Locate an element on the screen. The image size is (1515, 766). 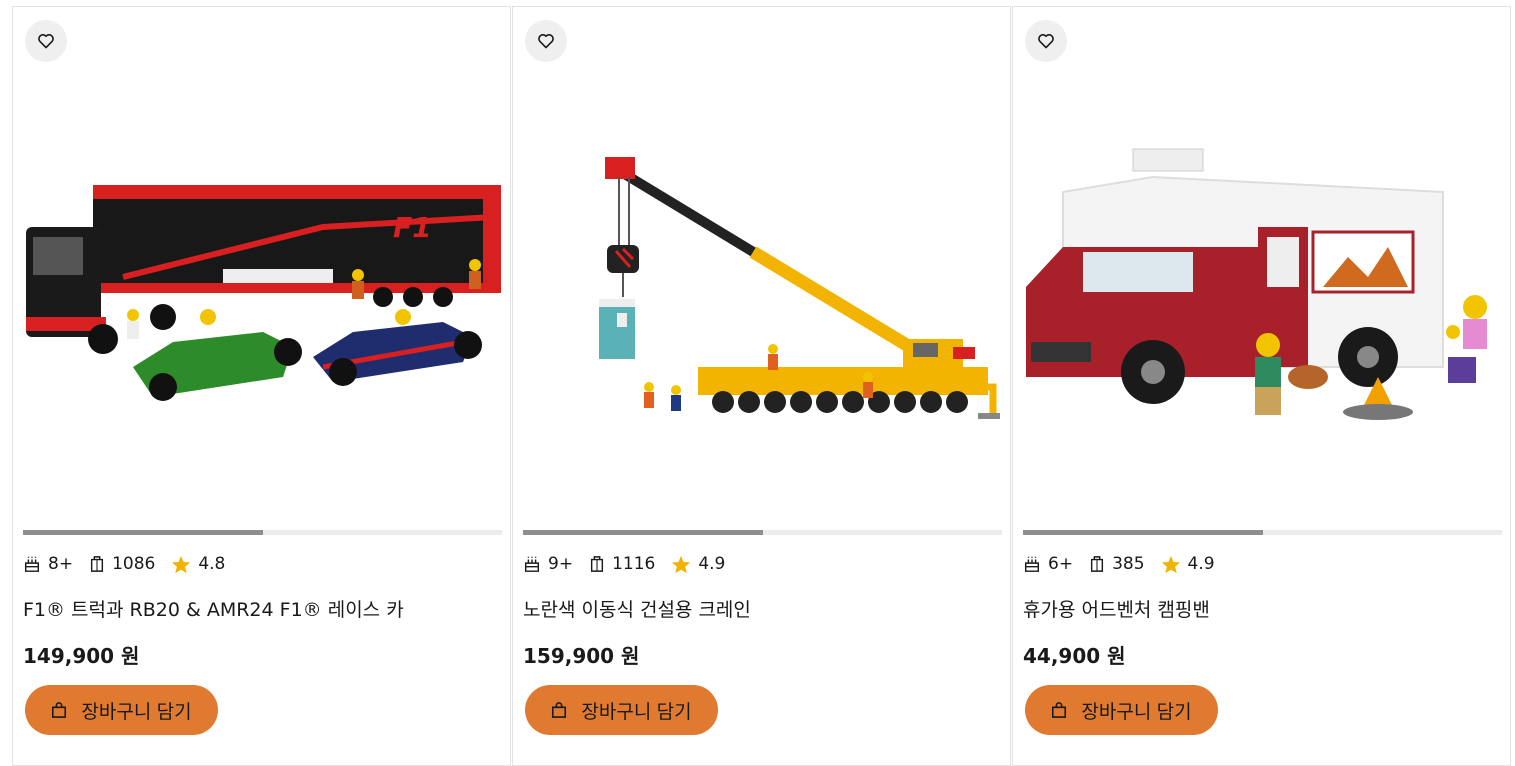
product-meta: 9+ 1116 4.9 is located at coordinates (632, 564).